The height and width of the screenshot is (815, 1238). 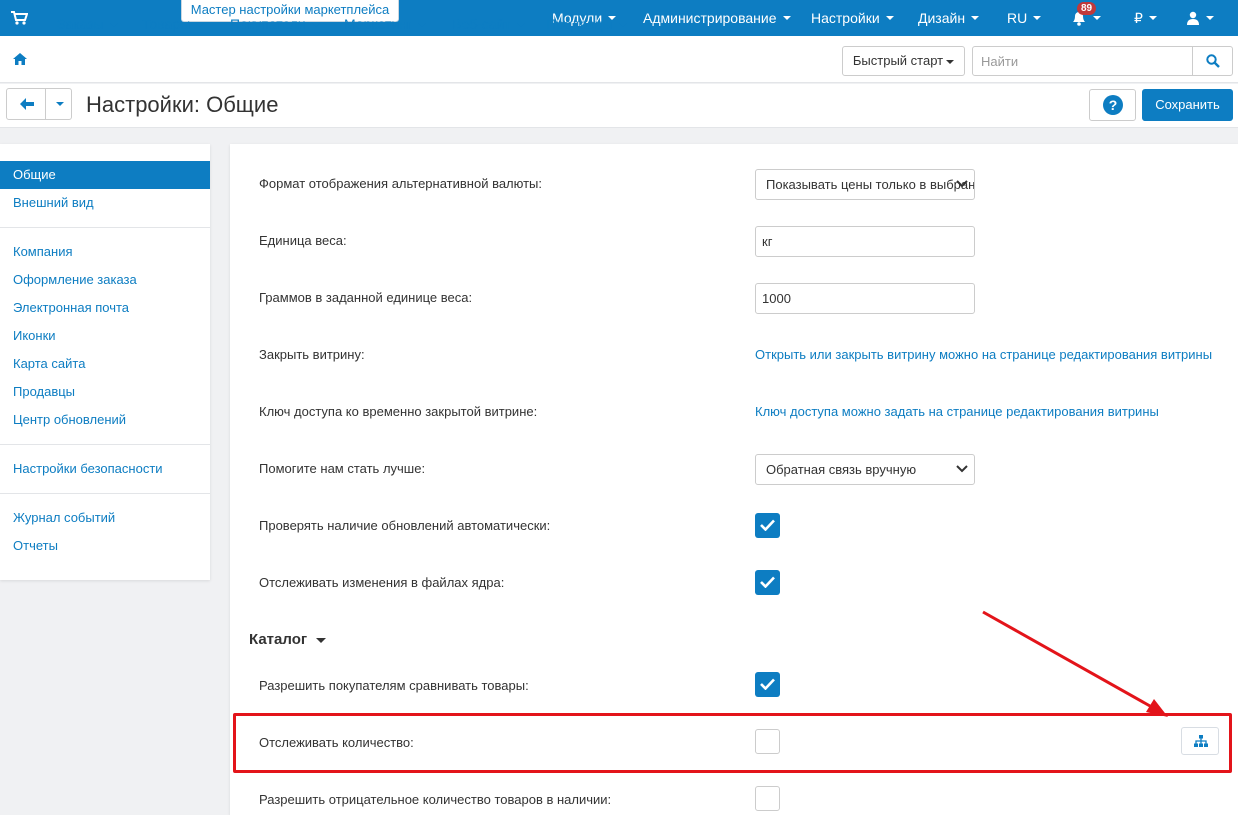 What do you see at coordinates (268, 24) in the screenshot?
I see `nav-customers-label: Покупатели` at bounding box center [268, 24].